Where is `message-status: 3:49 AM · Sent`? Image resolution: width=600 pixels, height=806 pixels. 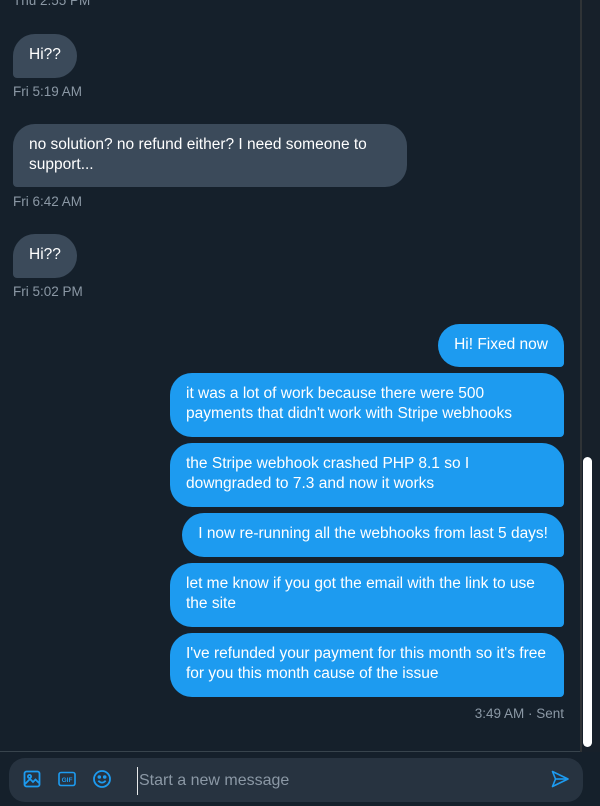
message-status: 3:49 AM · Sent is located at coordinates (519, 713).